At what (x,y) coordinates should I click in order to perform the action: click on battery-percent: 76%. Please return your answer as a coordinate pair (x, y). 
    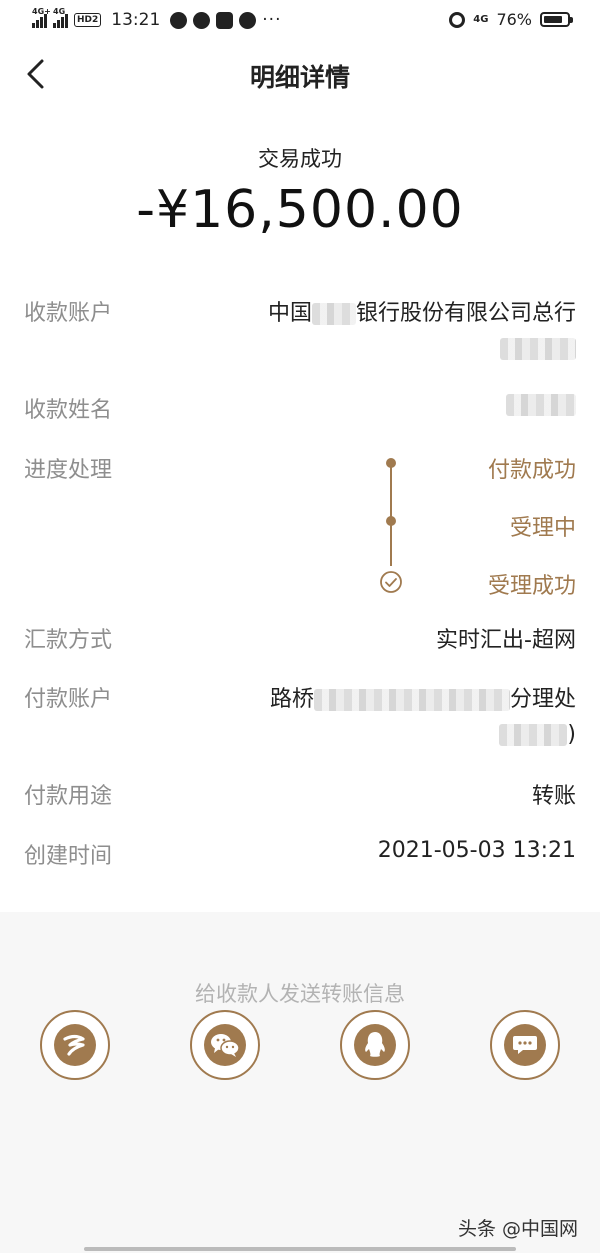
    Looking at the image, I should click on (514, 19).